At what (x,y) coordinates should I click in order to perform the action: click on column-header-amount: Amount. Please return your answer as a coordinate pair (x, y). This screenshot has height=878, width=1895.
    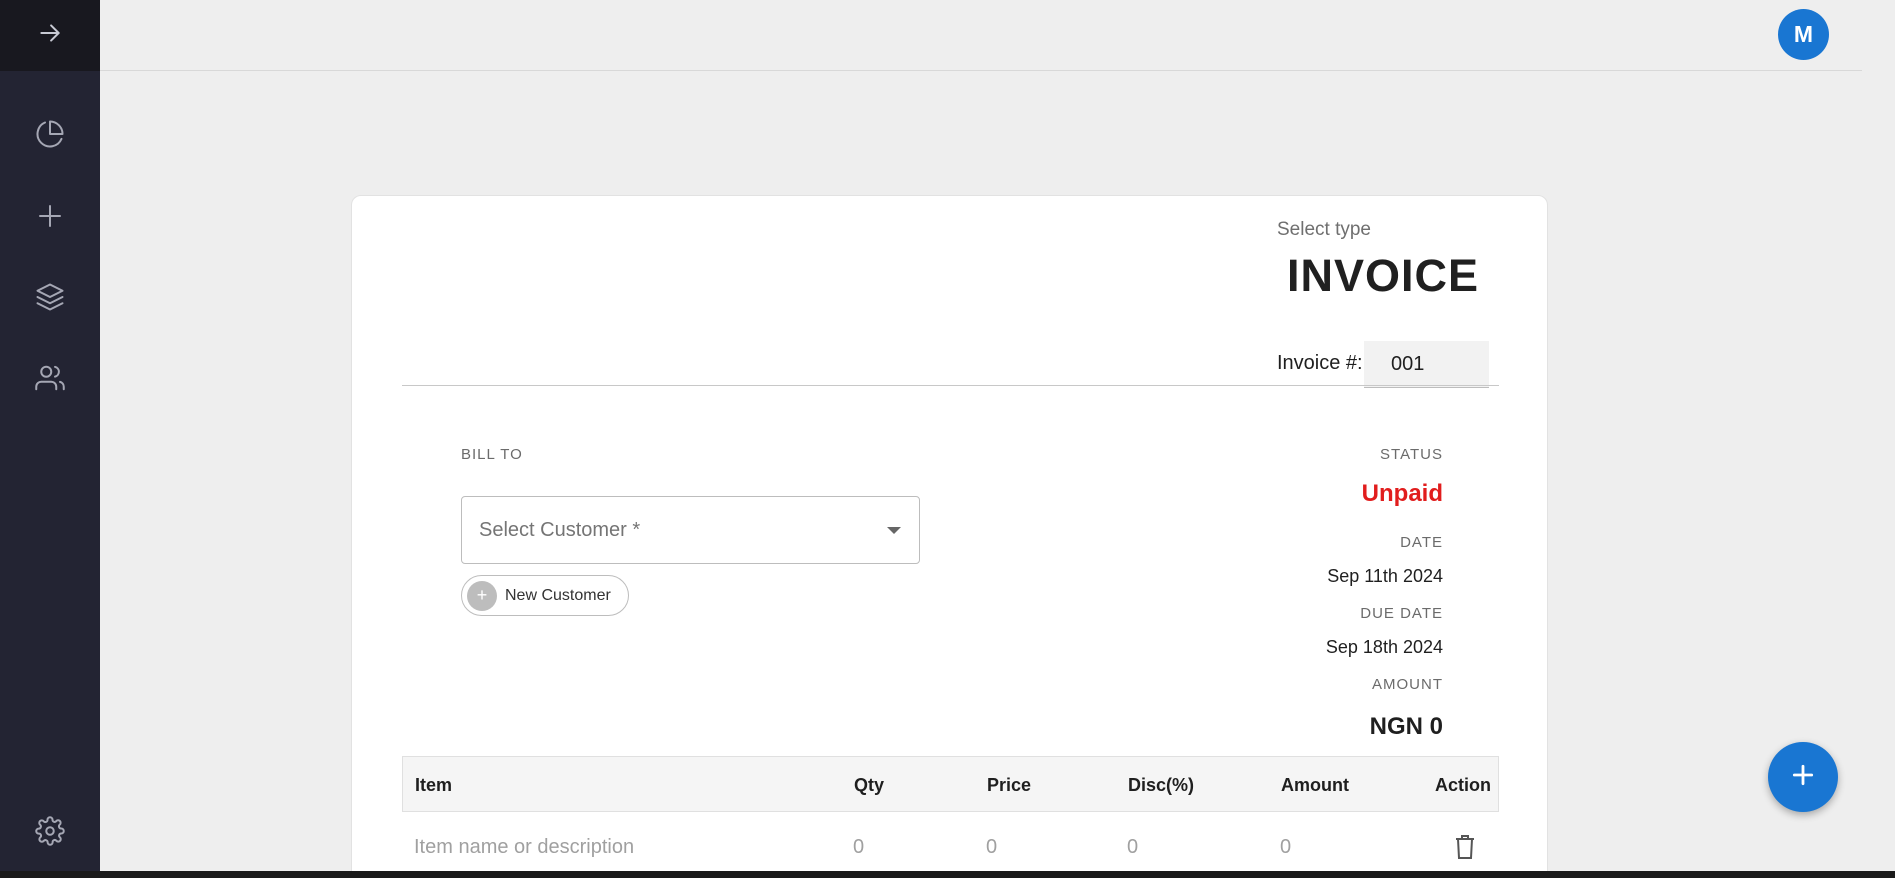
    Looking at the image, I should click on (1315, 785).